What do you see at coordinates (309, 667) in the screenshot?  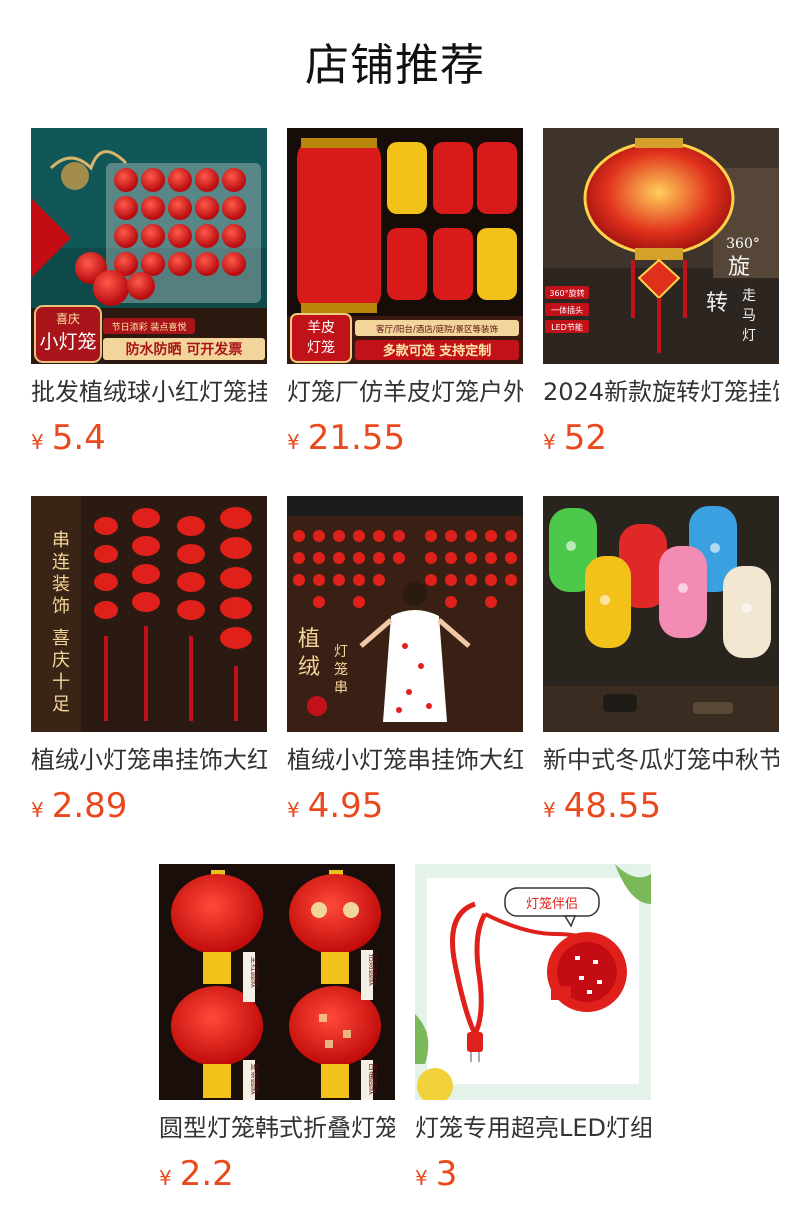 I see `side-text-2: 绒` at bounding box center [309, 667].